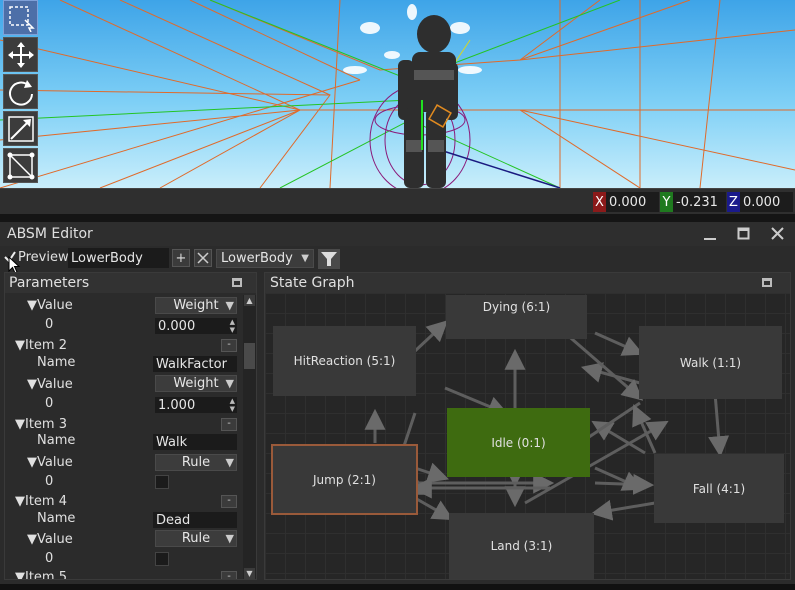 This screenshot has width=795, height=590. Describe the element at coordinates (257, 258) in the screenshot. I see `layer-select-value: LowerBody` at that location.